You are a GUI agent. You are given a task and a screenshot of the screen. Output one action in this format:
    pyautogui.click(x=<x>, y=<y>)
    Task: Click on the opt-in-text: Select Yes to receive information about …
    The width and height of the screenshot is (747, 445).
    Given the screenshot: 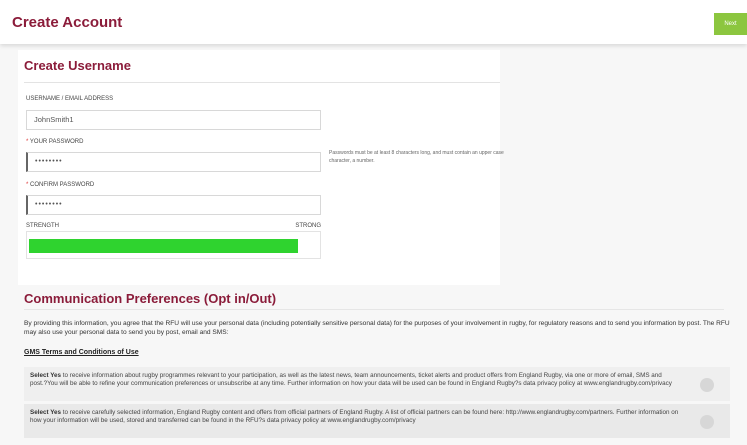 What is the action you would take?
    pyautogui.click(x=351, y=379)
    